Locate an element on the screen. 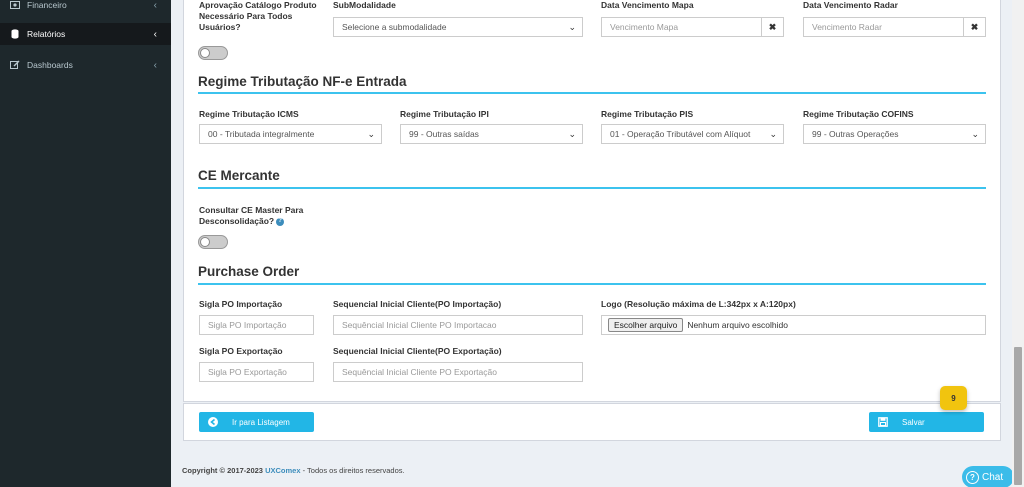 The image size is (1024, 487). ipi-label: Regime Tributação IPI is located at coordinates (444, 114).